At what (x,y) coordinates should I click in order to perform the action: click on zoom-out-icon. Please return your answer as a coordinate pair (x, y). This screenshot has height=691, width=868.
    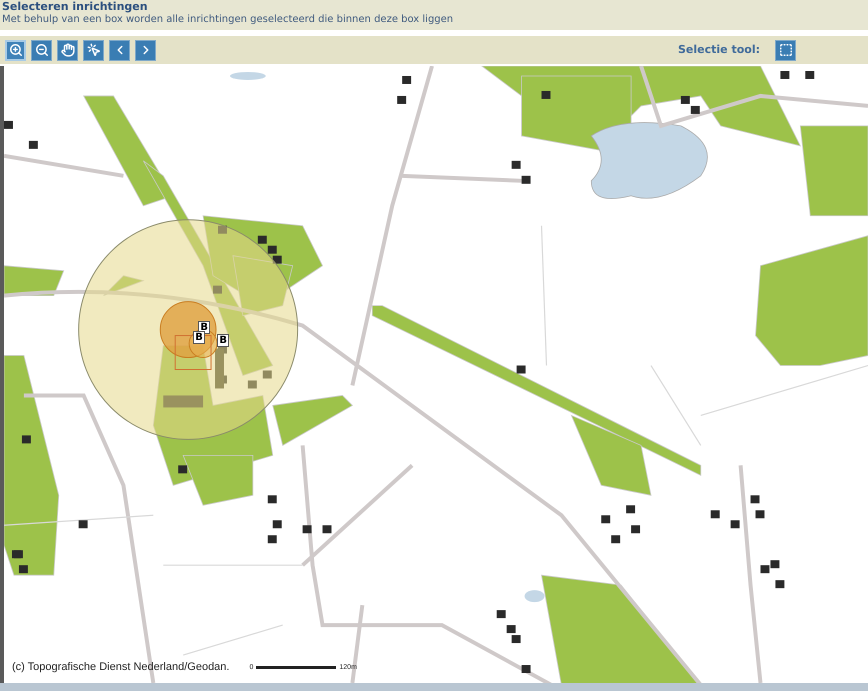
    Looking at the image, I should click on (41, 50).